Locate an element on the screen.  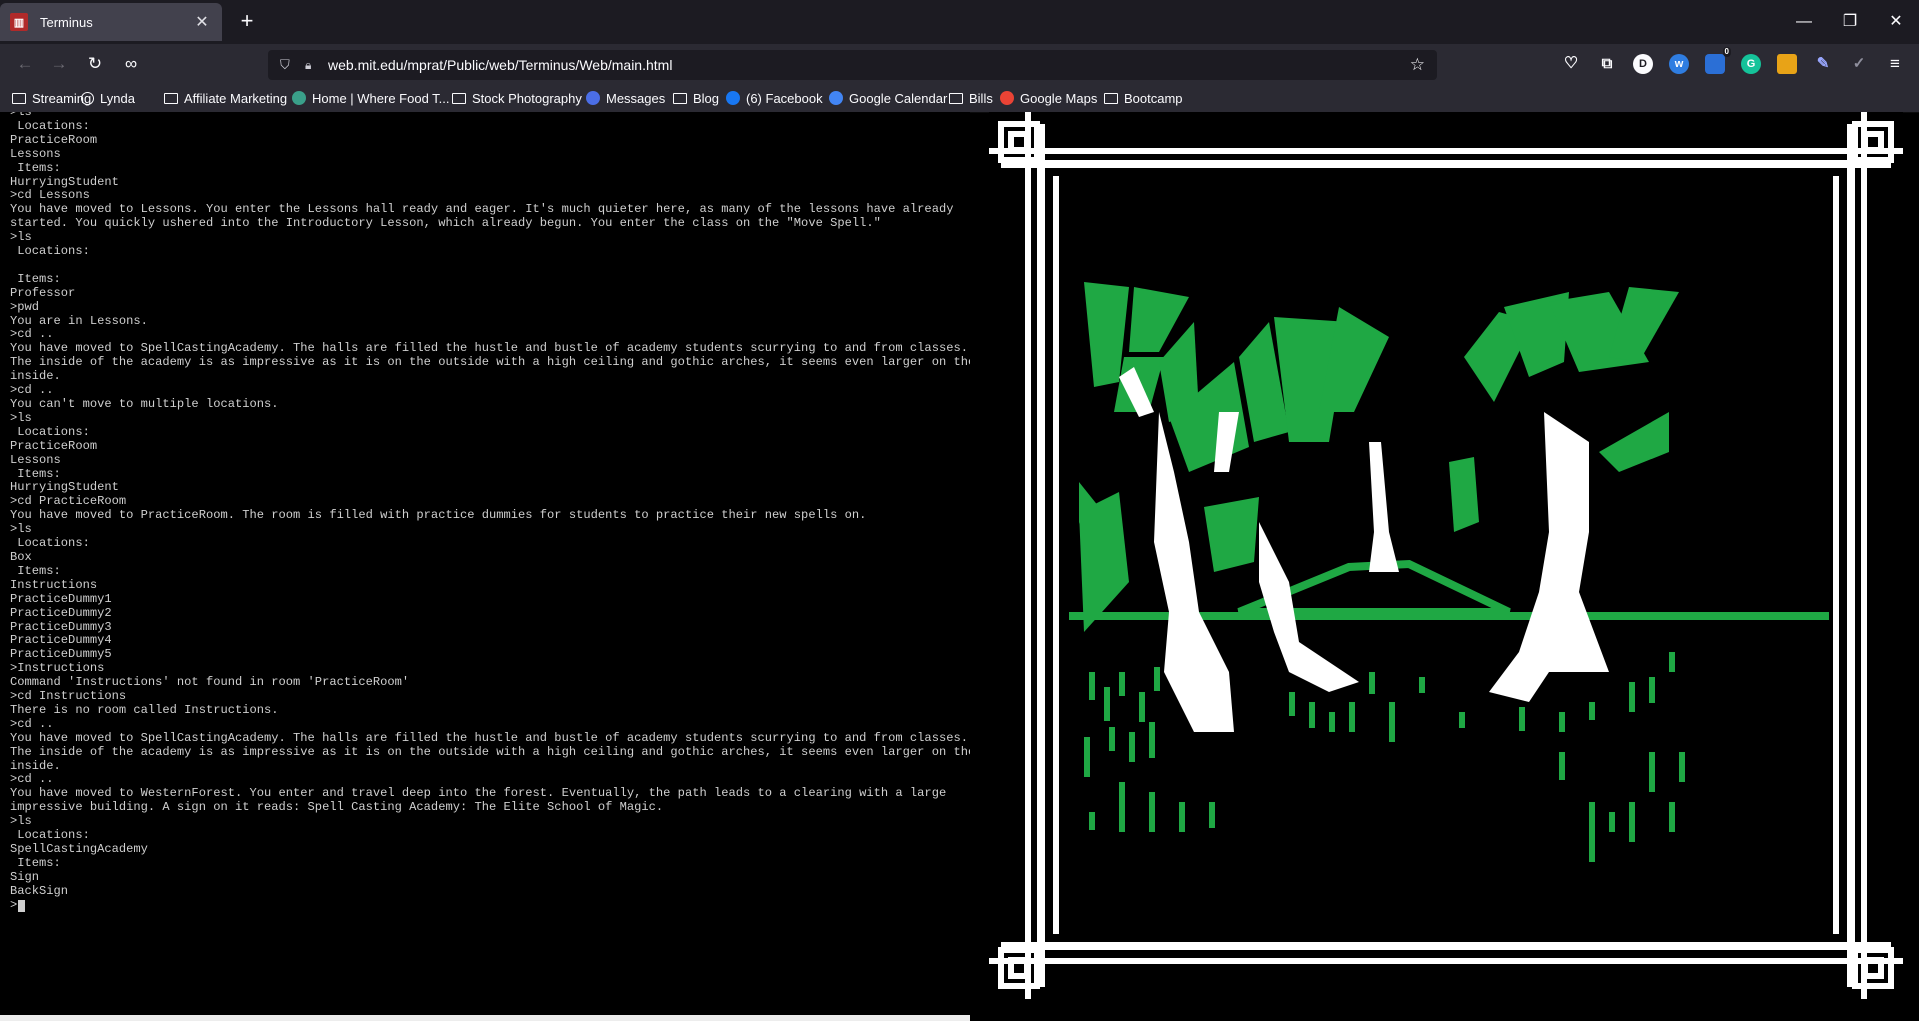
extensions-icon: ⧉ is located at coordinates (1607, 64).